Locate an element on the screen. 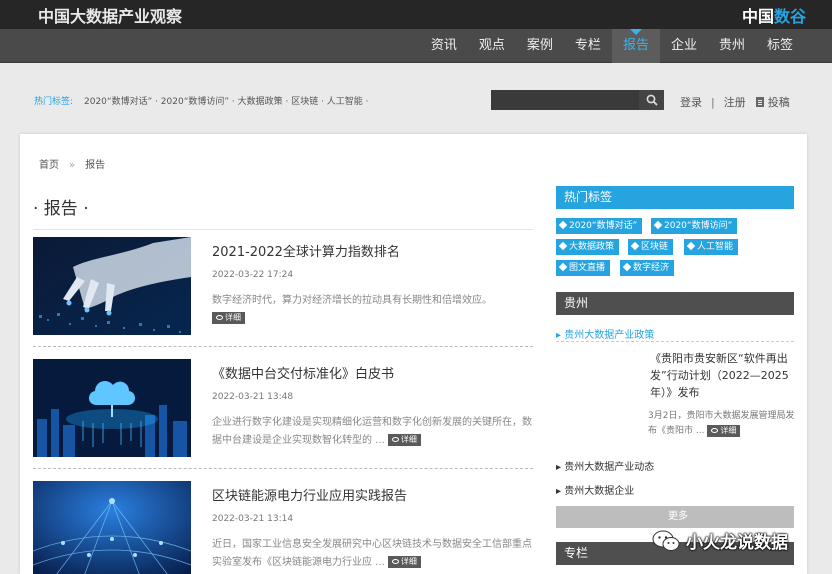  featured-detail-button: 详细 is located at coordinates (724, 430).